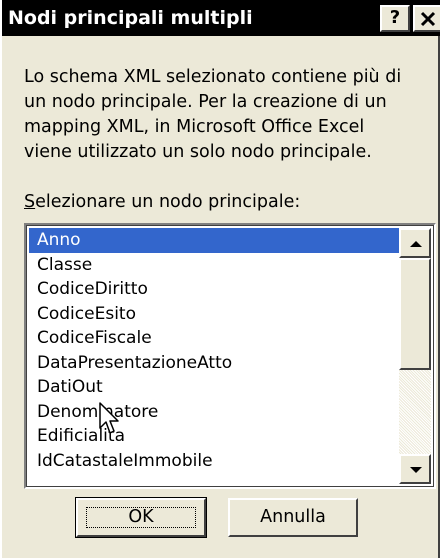 Image resolution: width=440 pixels, height=558 pixels. I want to click on mouse-pointer-icon, so click(109, 418).